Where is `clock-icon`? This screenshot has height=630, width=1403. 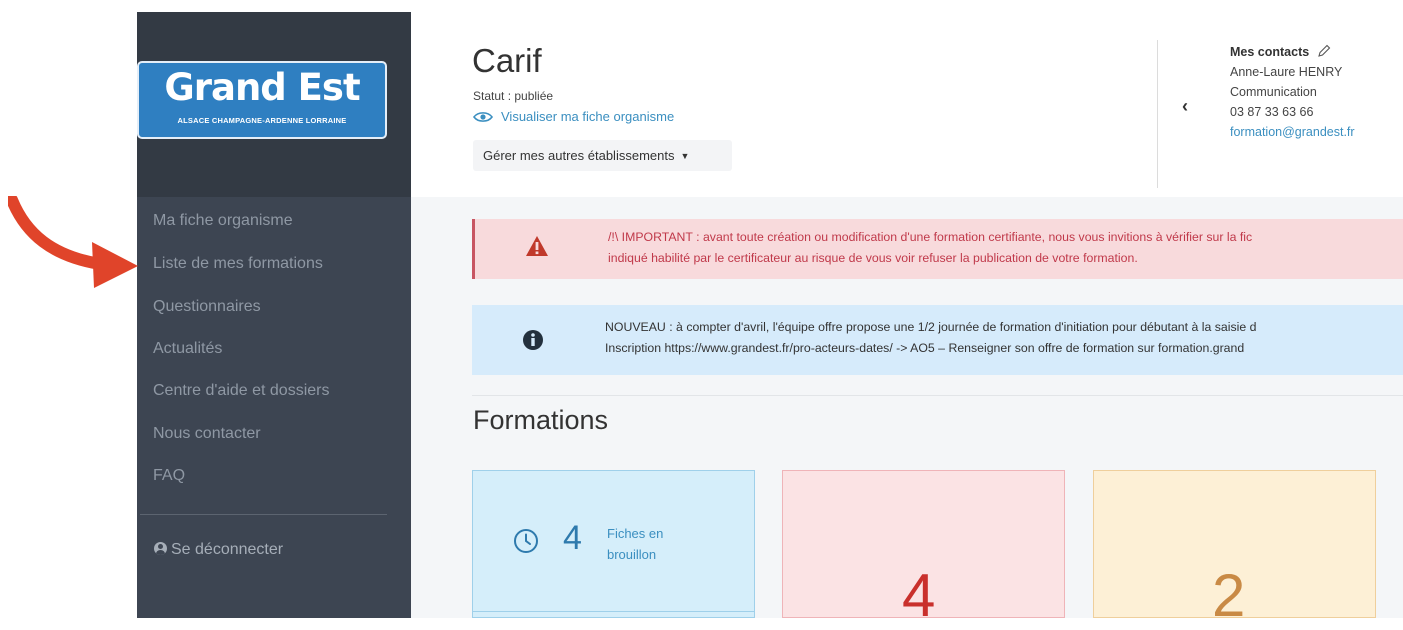
clock-icon is located at coordinates (526, 541).